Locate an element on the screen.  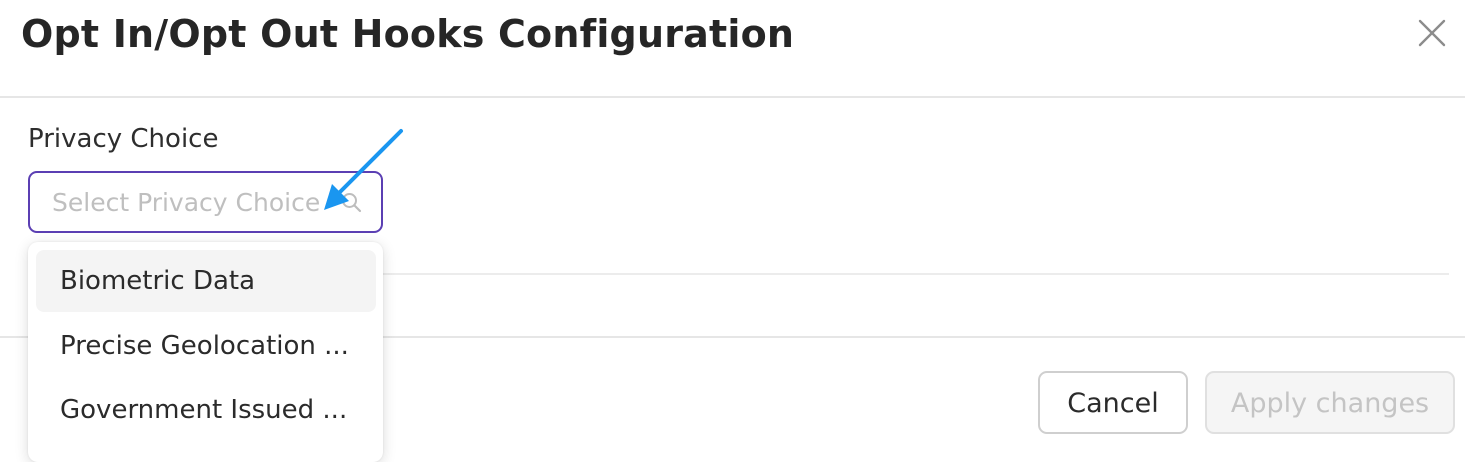
close-x-icon is located at coordinates (1432, 33).